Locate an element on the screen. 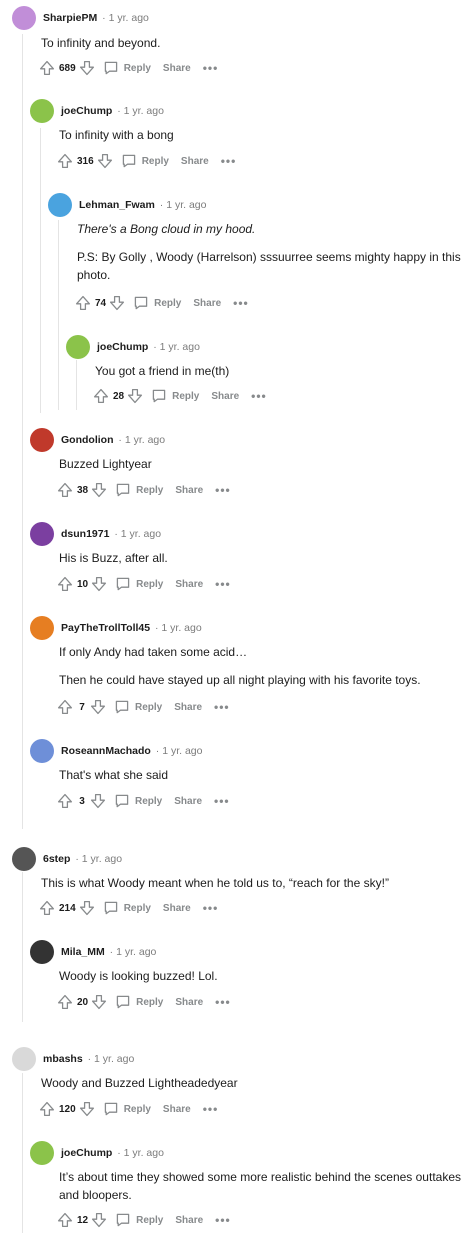 The image size is (474, 1242). username-link: Lehman_Fwam is located at coordinates (117, 205).